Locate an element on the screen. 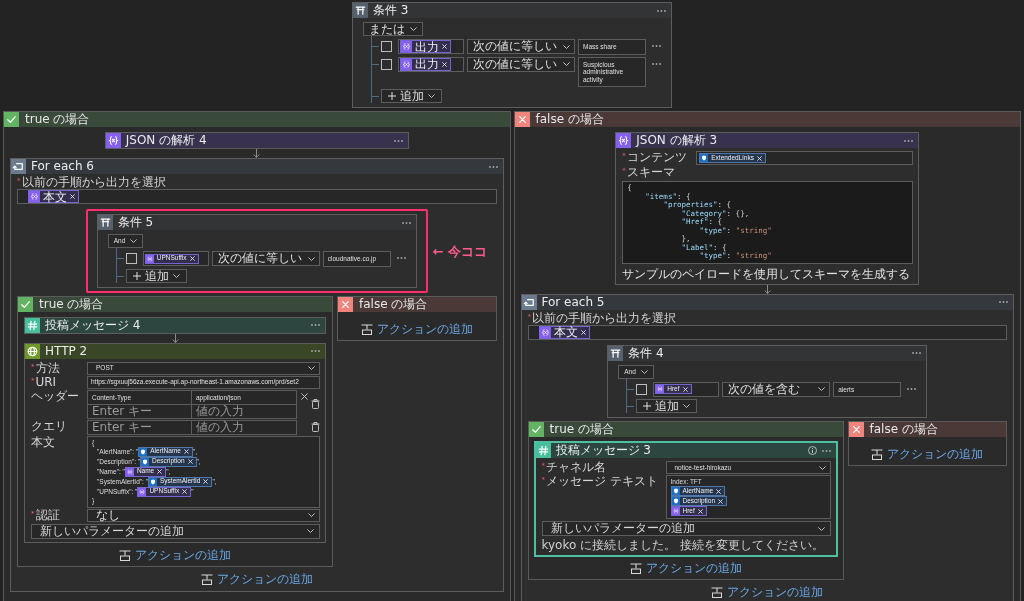  gate-icon is located at coordinates (360, 10).